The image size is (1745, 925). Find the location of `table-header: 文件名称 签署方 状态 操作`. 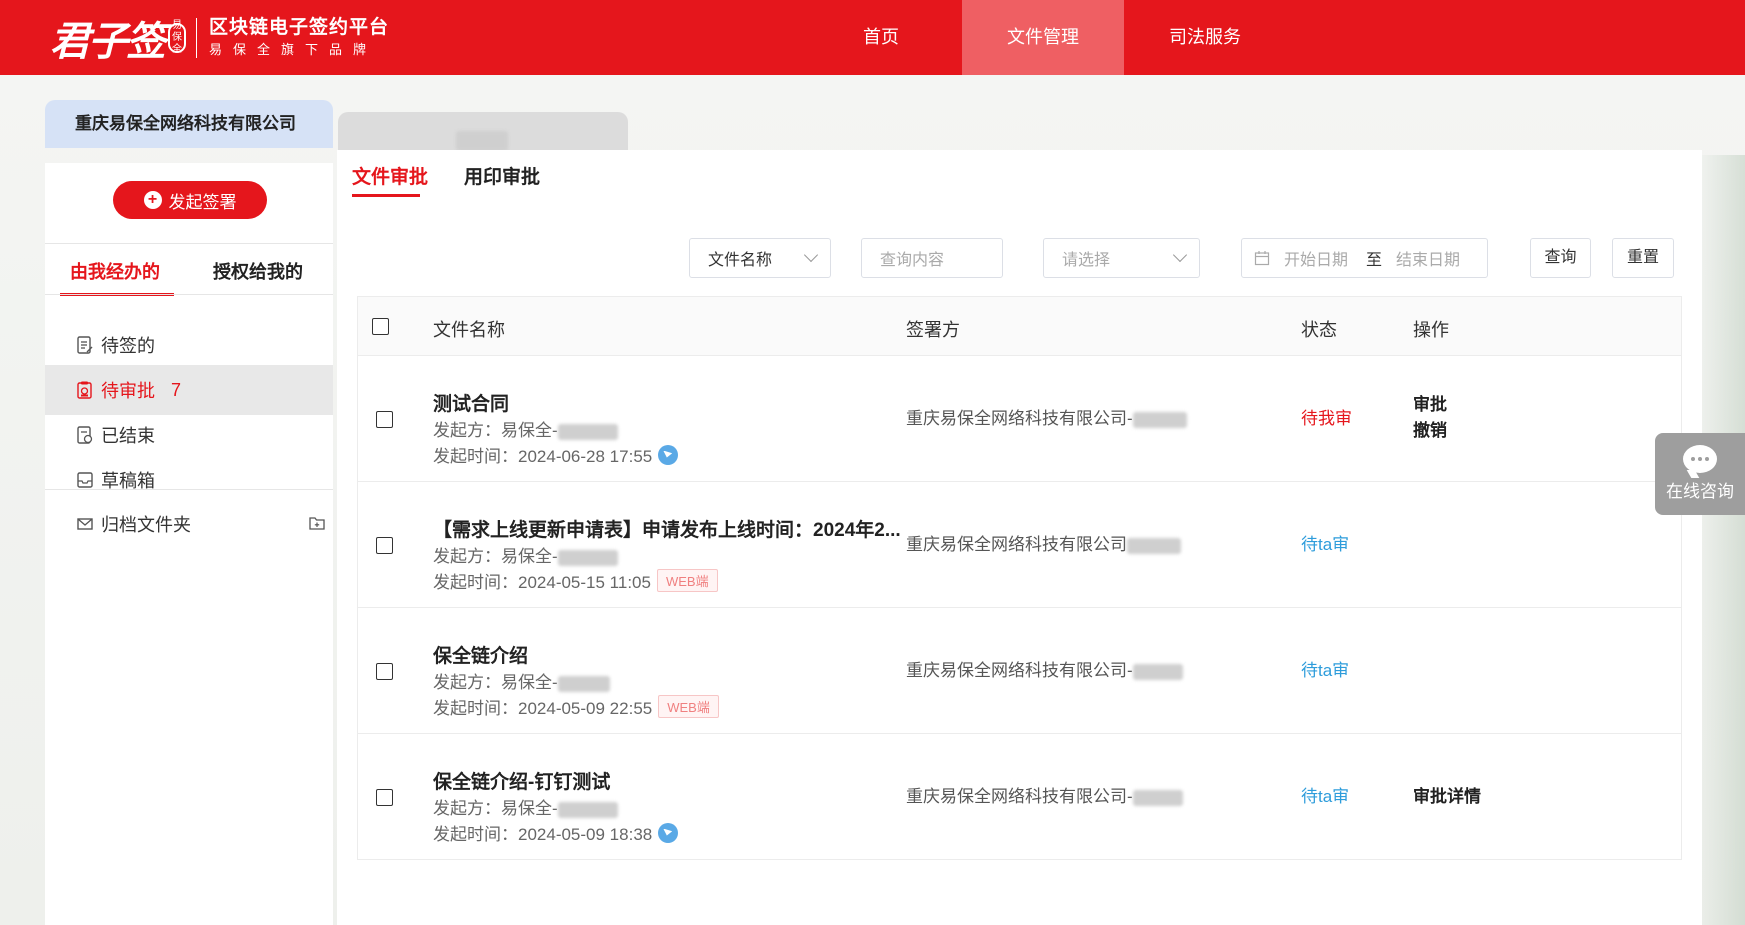

table-header: 文件名称 签署方 状态 操作 is located at coordinates (1019, 326).